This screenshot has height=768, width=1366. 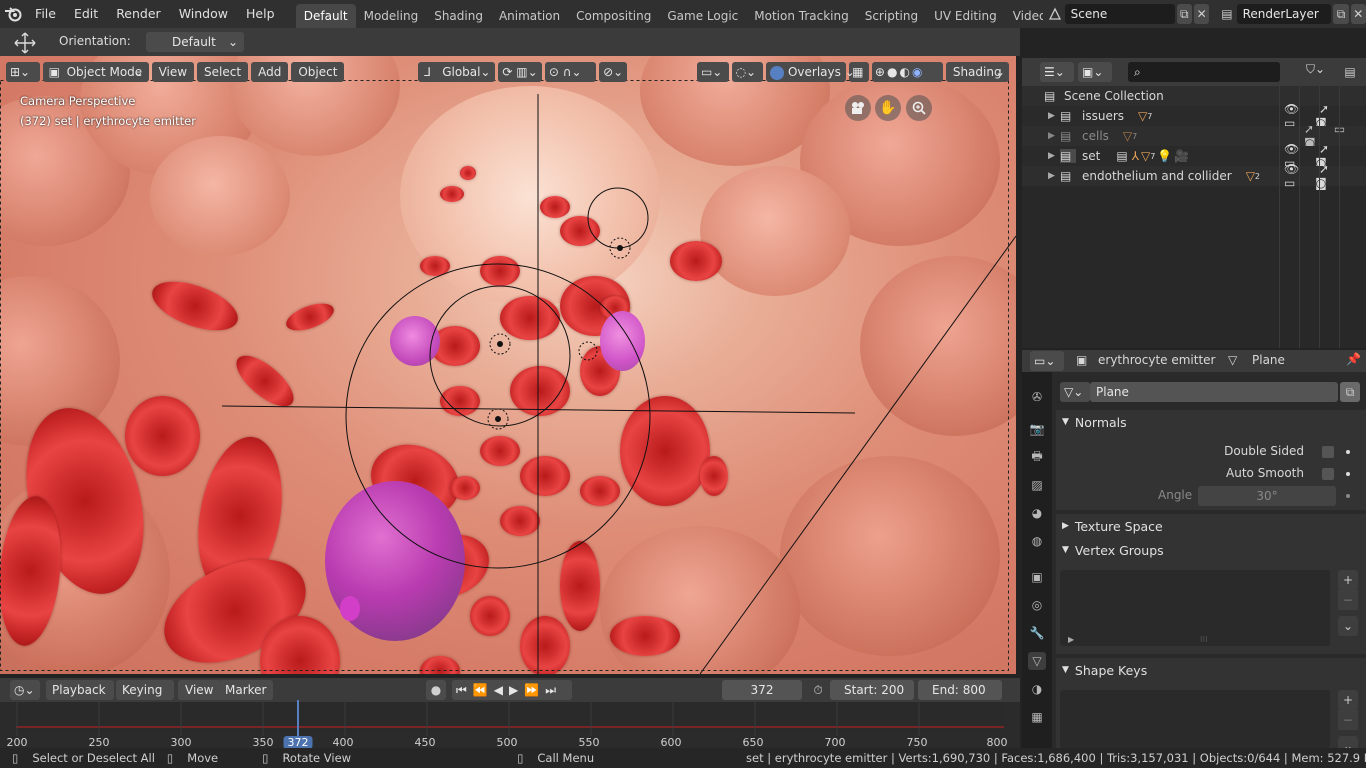 I want to click on workspace-tab-game-logic: Game Logic, so click(x=702, y=16).